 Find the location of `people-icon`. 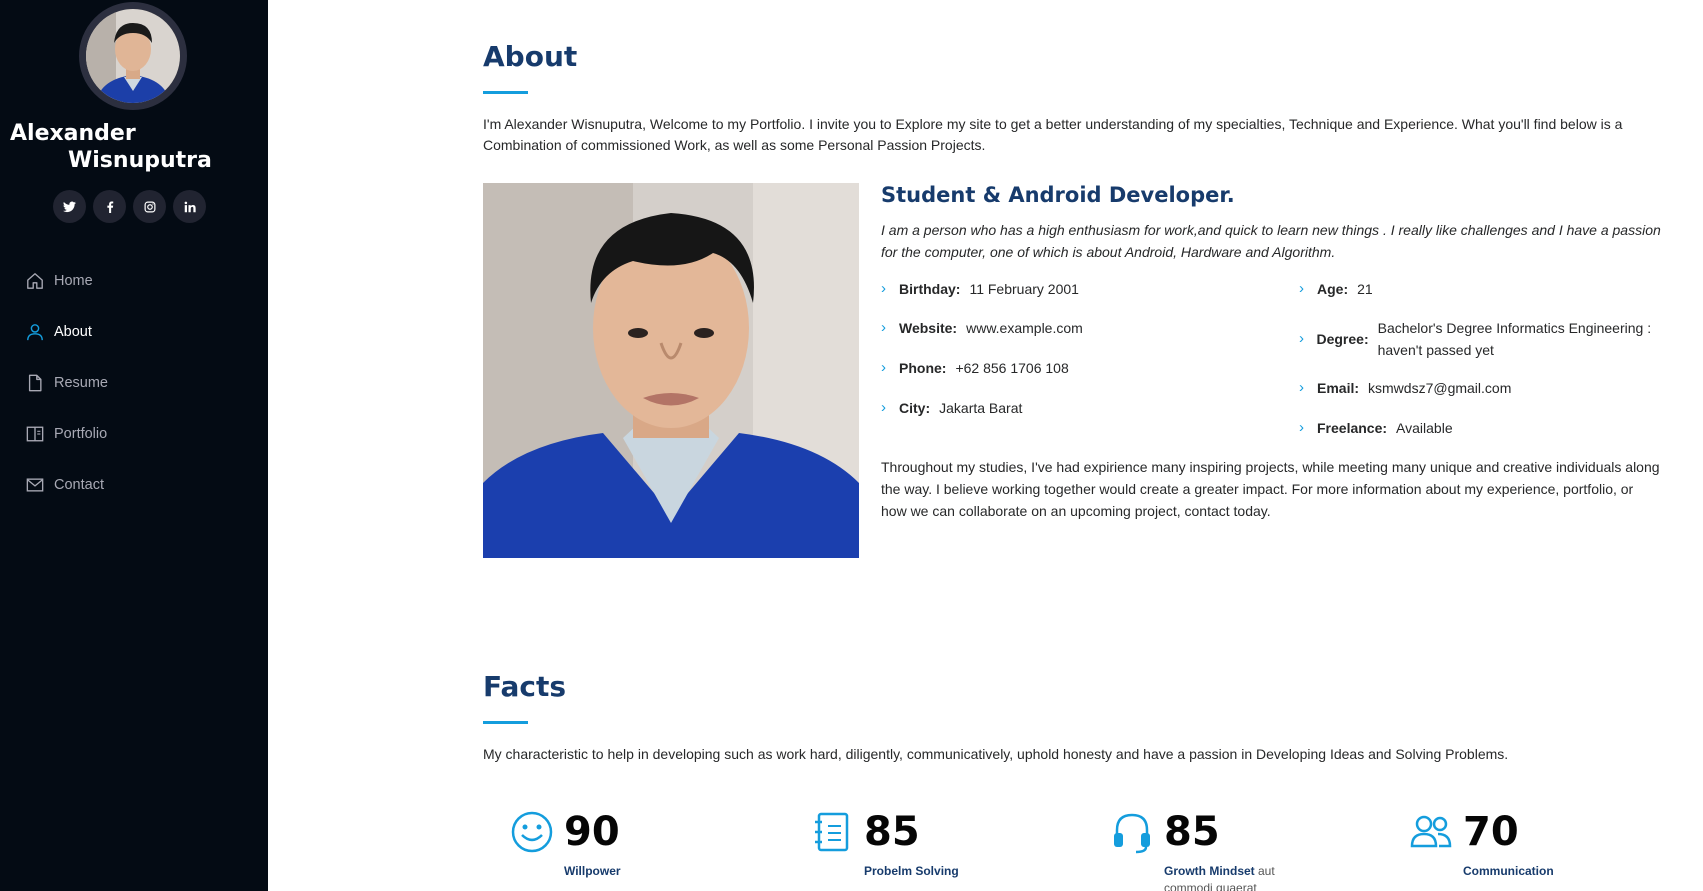

people-icon is located at coordinates (1431, 832).